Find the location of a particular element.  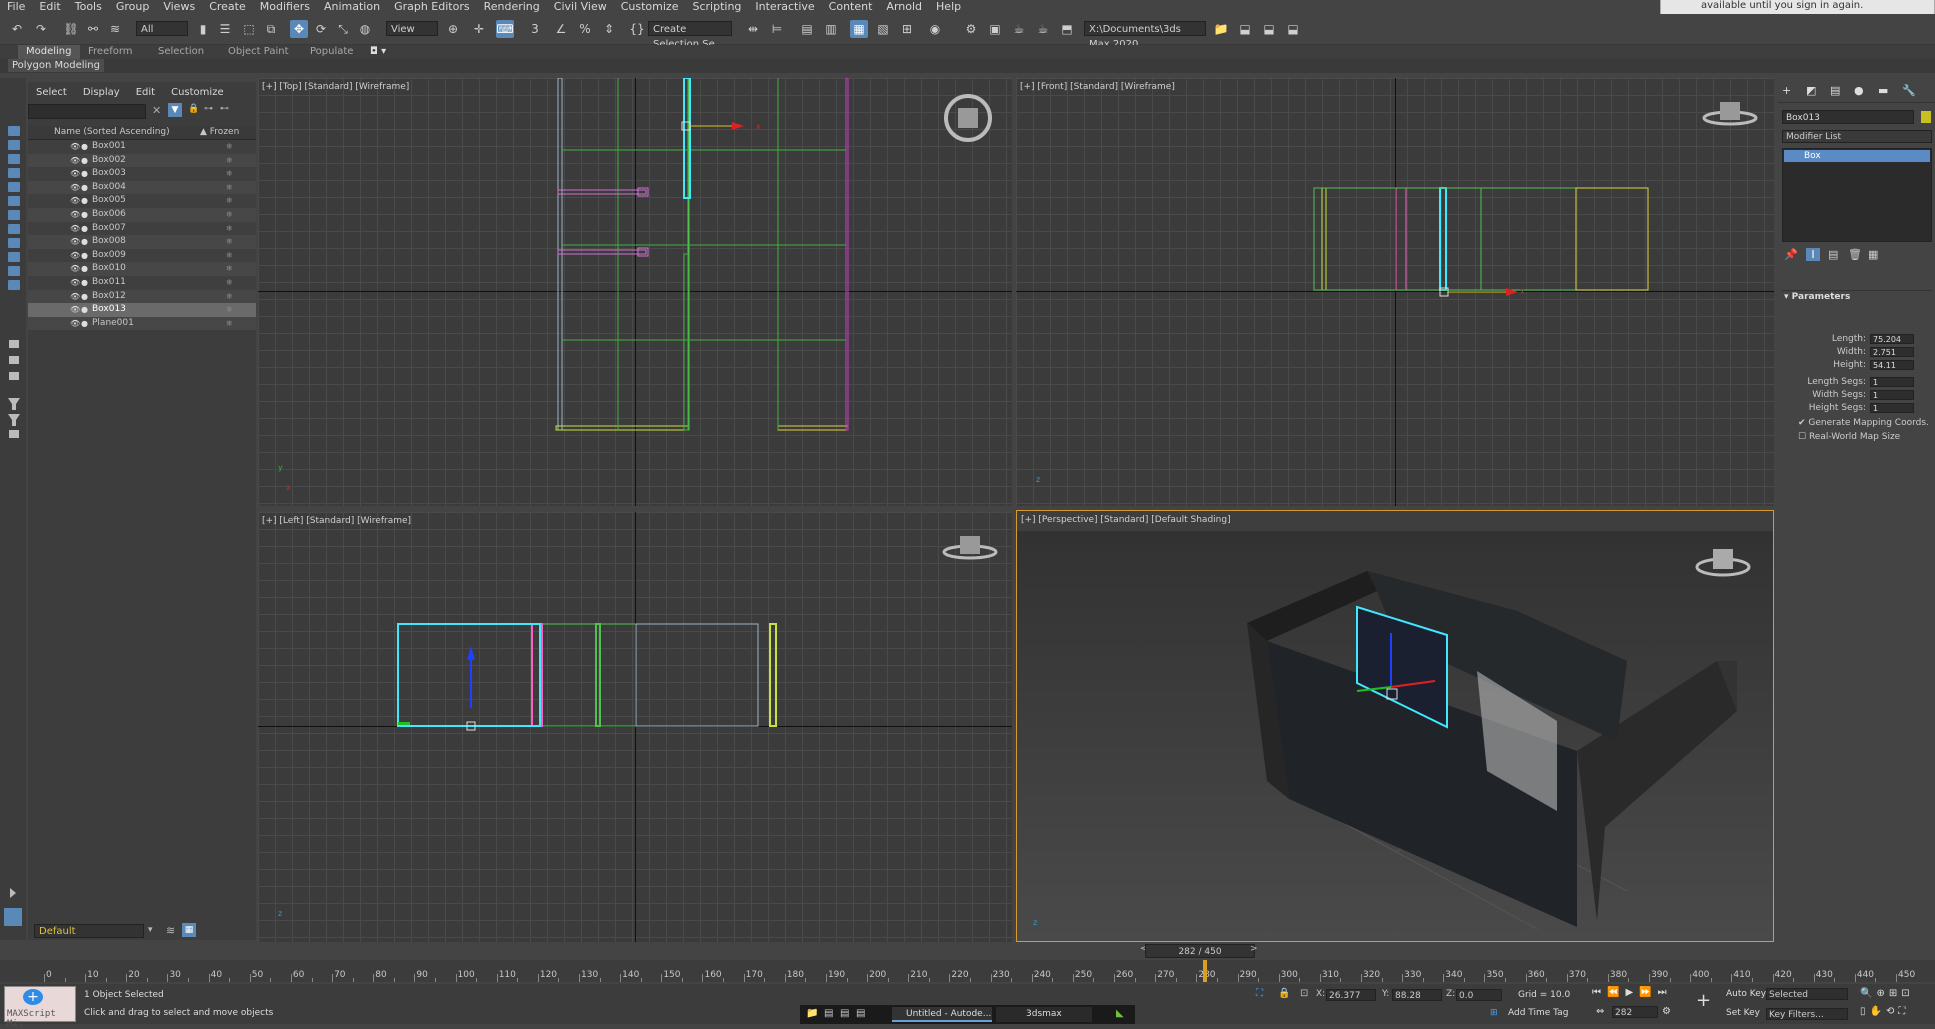

auto-key-button: Auto Key is located at coordinates (1746, 994).